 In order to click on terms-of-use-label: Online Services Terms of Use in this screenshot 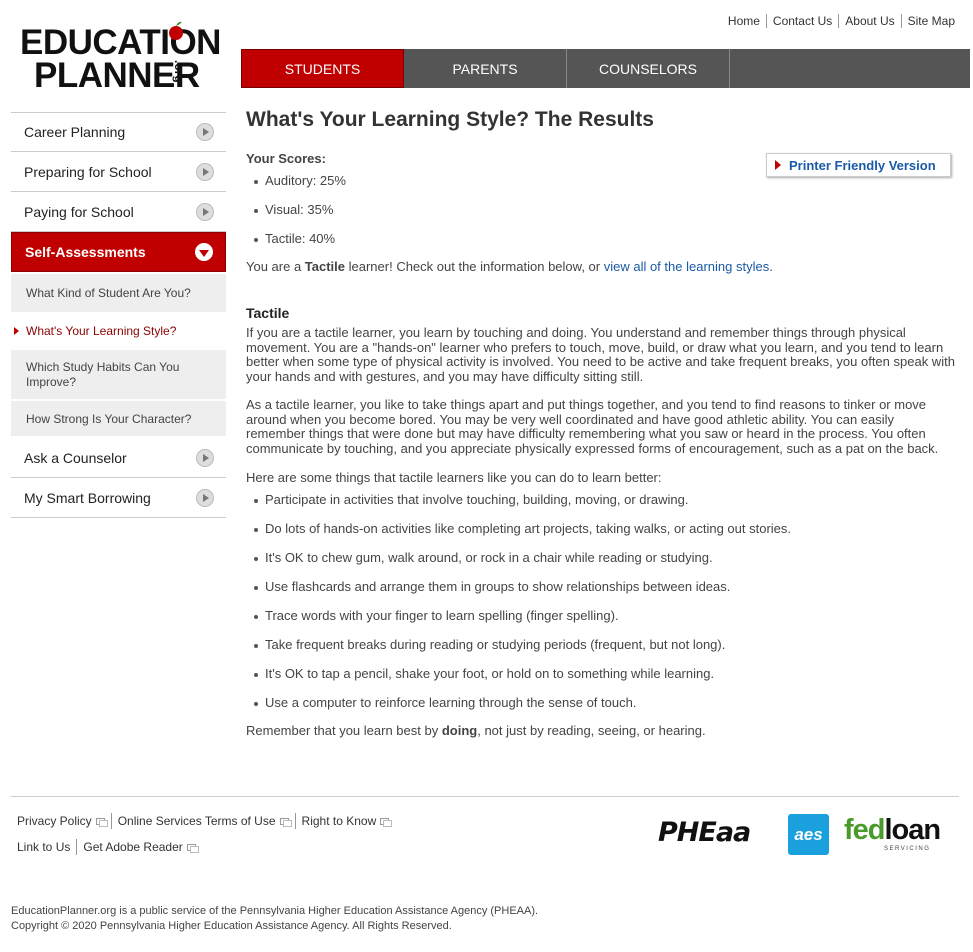, I will do `click(196, 821)`.